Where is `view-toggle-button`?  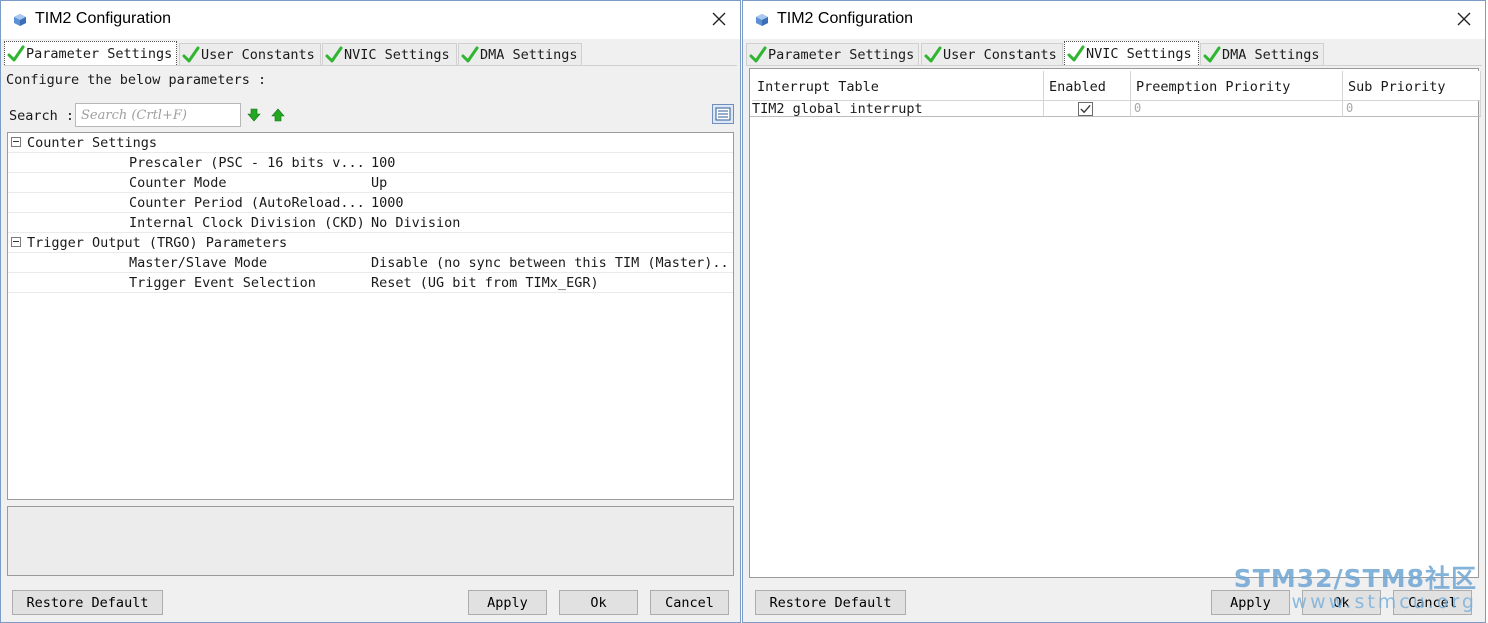
view-toggle-button is located at coordinates (723, 114).